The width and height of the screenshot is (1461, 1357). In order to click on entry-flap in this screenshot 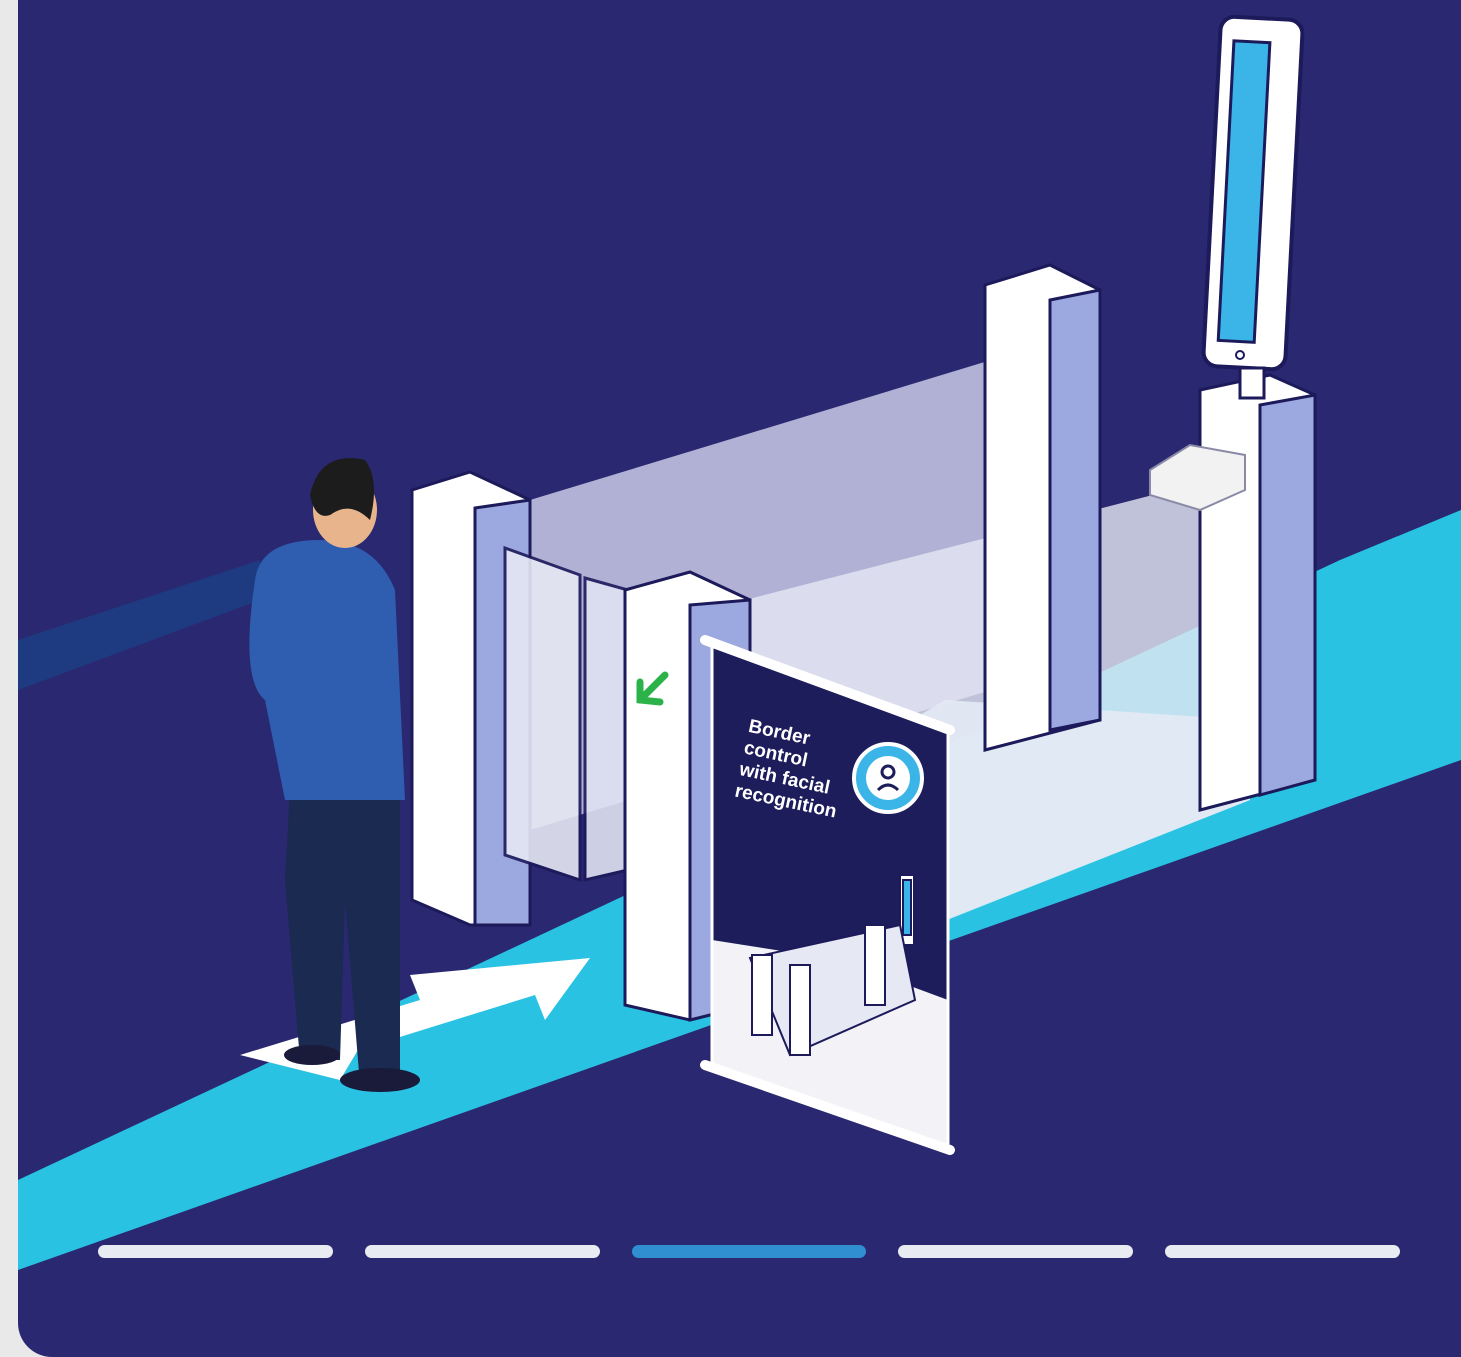, I will do `click(542, 714)`.